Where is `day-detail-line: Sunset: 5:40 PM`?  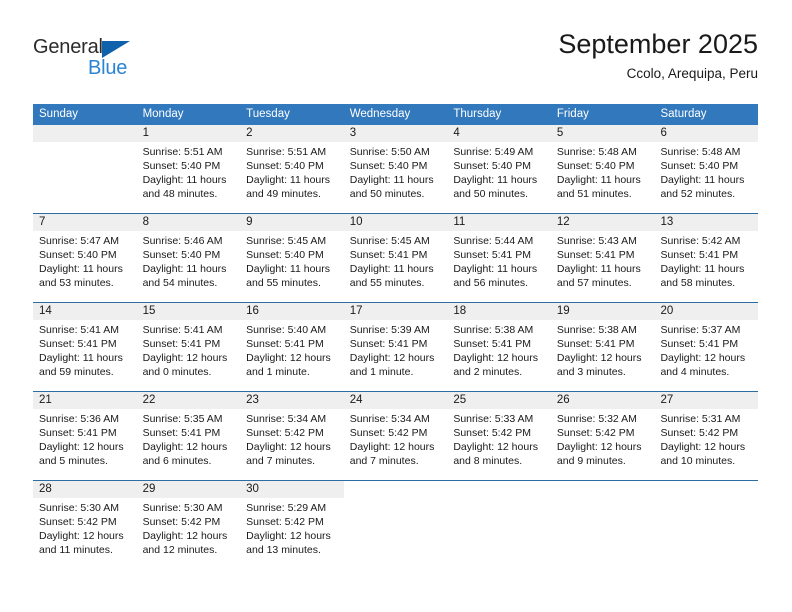
day-detail-line: Sunset: 5:40 PM is located at coordinates (181, 255).